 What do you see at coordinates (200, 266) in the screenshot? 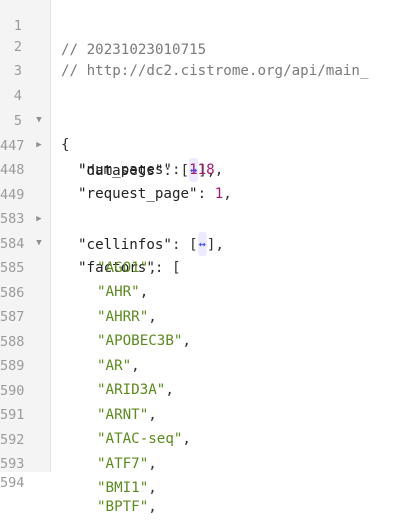
I see `list-item: 585 "AHR",` at bounding box center [200, 266].